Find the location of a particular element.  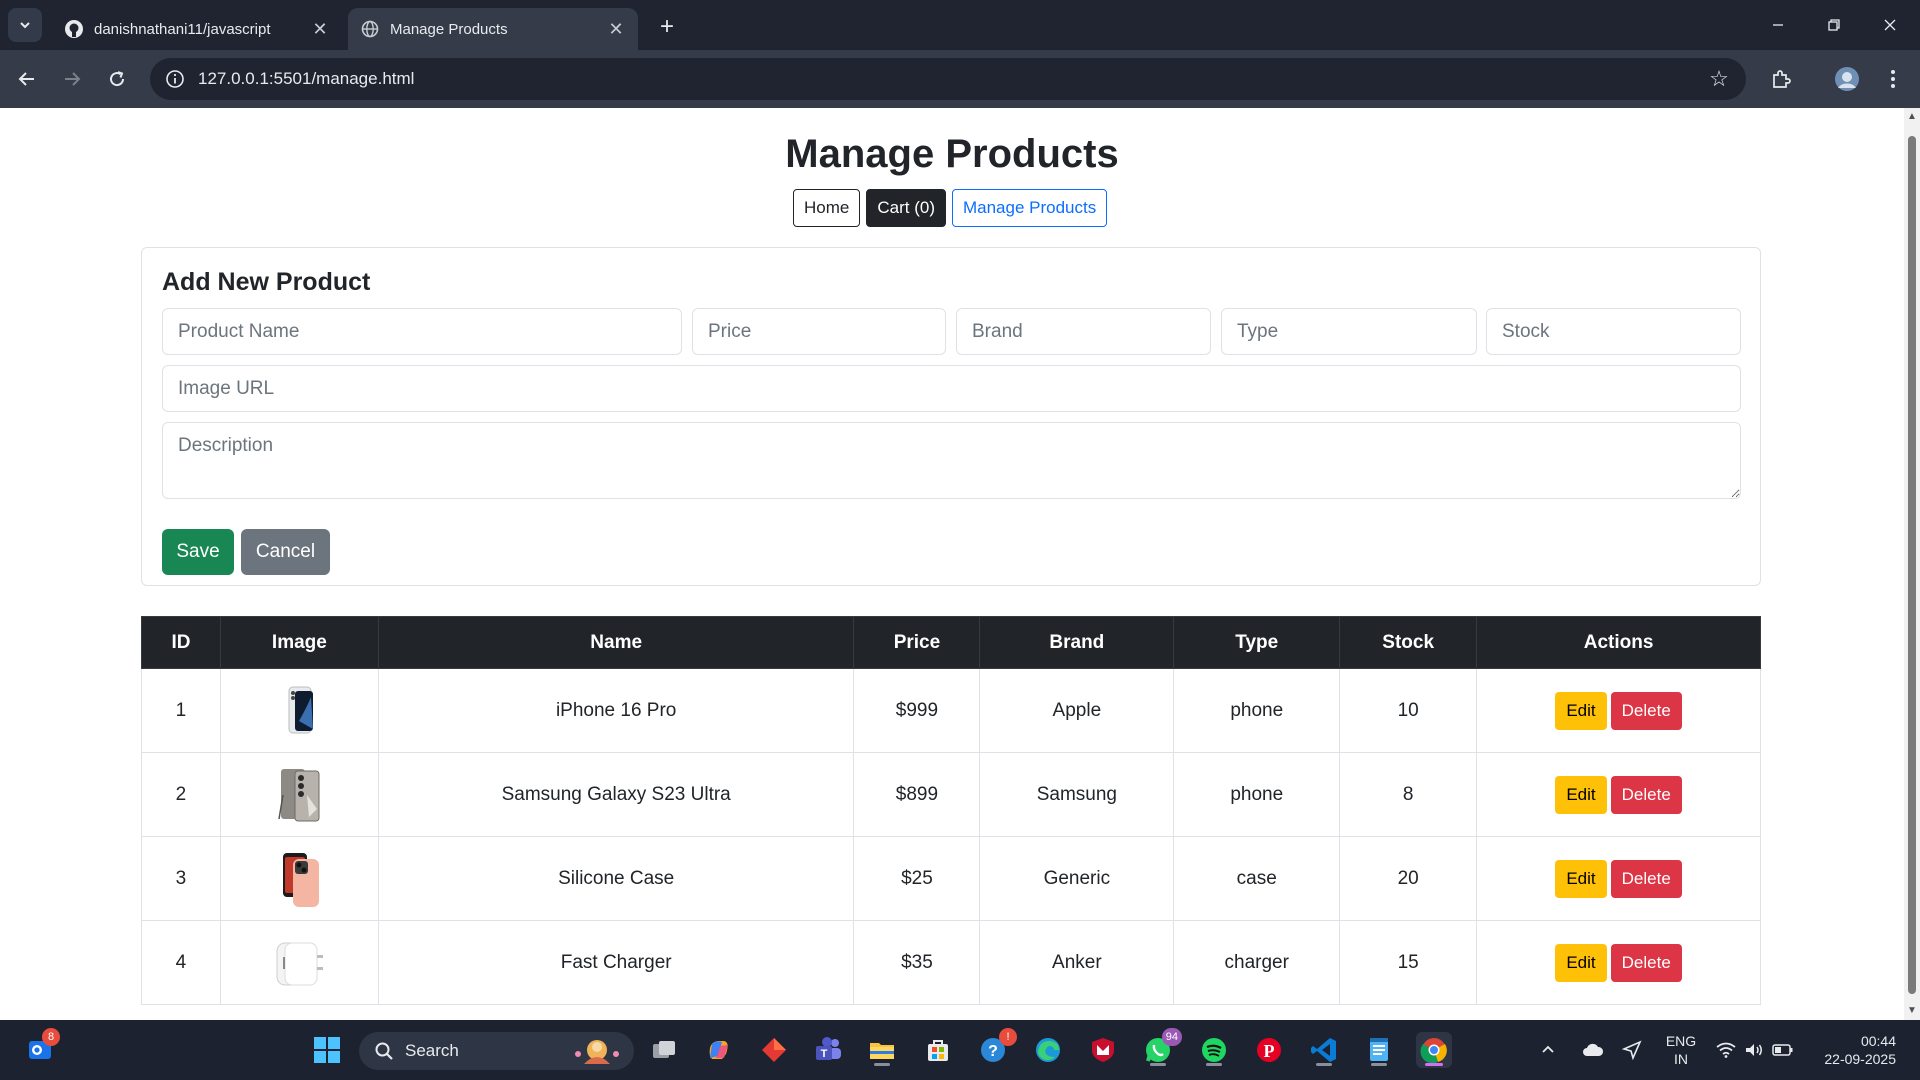

running-indicator is located at coordinates (1214, 1064).